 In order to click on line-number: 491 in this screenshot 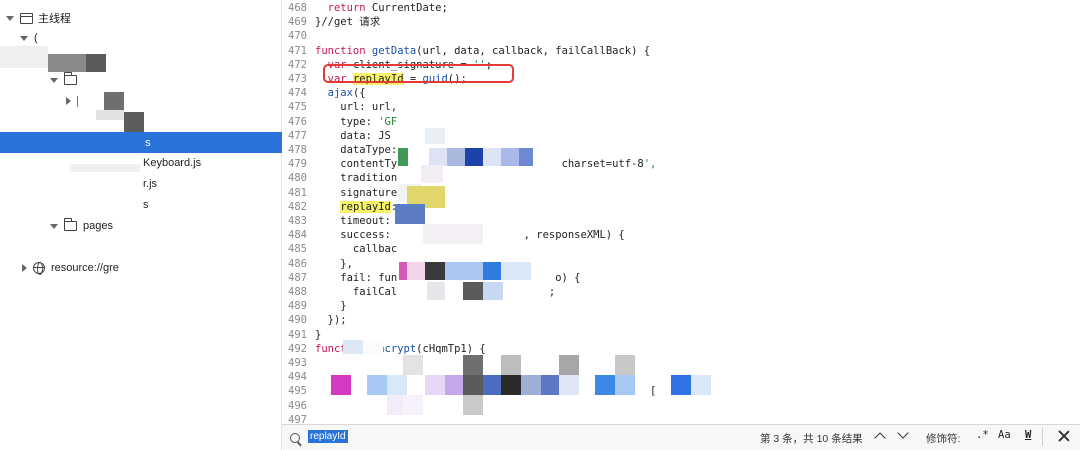, I will do `click(295, 335)`.